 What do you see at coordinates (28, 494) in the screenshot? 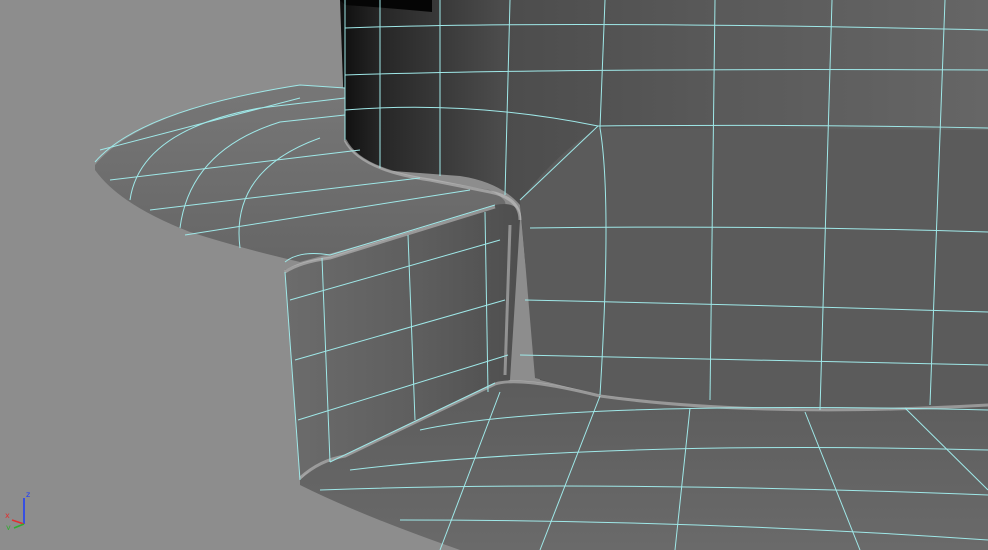
I see `z-axis-label: z` at bounding box center [28, 494].